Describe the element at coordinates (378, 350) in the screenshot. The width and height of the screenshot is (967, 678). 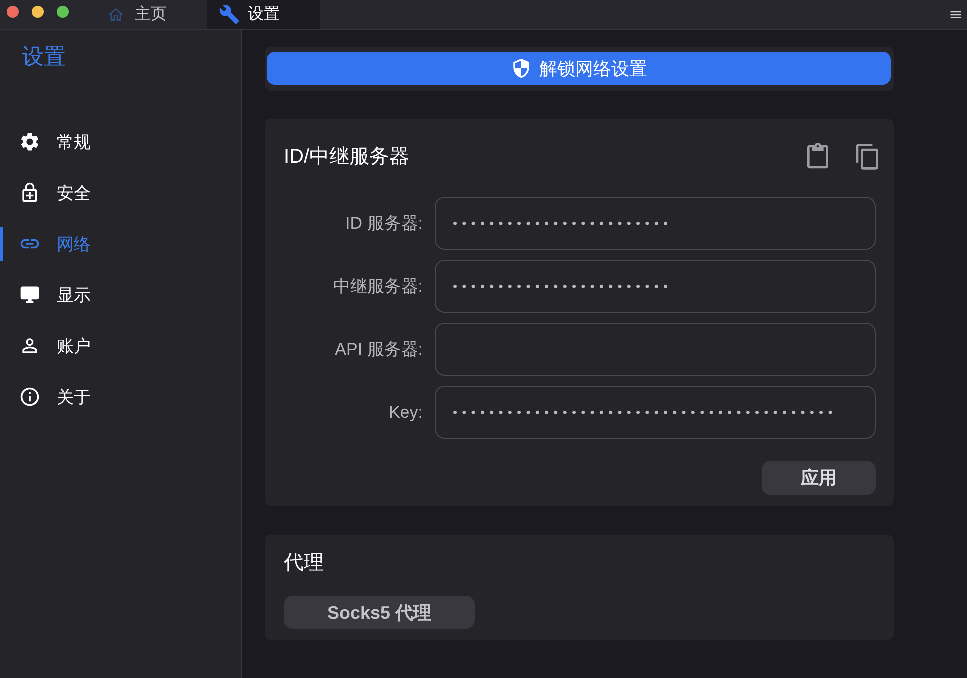
I see `field-label: API 服务器:` at that location.